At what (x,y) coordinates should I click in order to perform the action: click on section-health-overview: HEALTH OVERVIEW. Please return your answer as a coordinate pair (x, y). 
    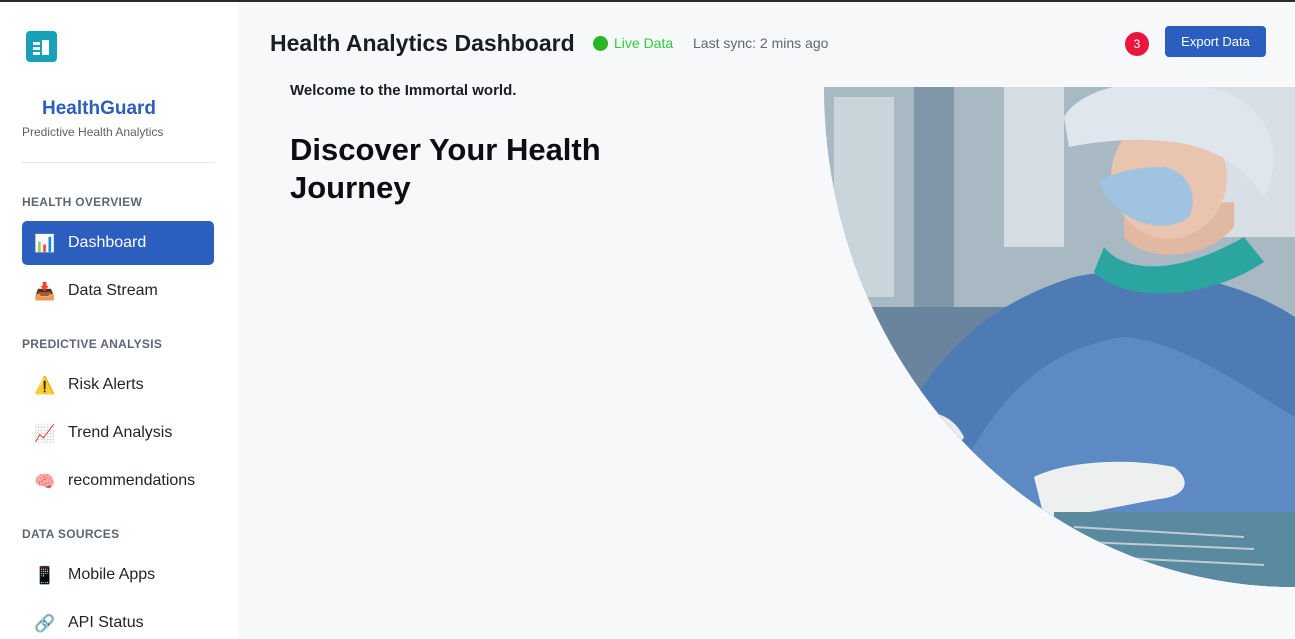
    Looking at the image, I should click on (82, 202).